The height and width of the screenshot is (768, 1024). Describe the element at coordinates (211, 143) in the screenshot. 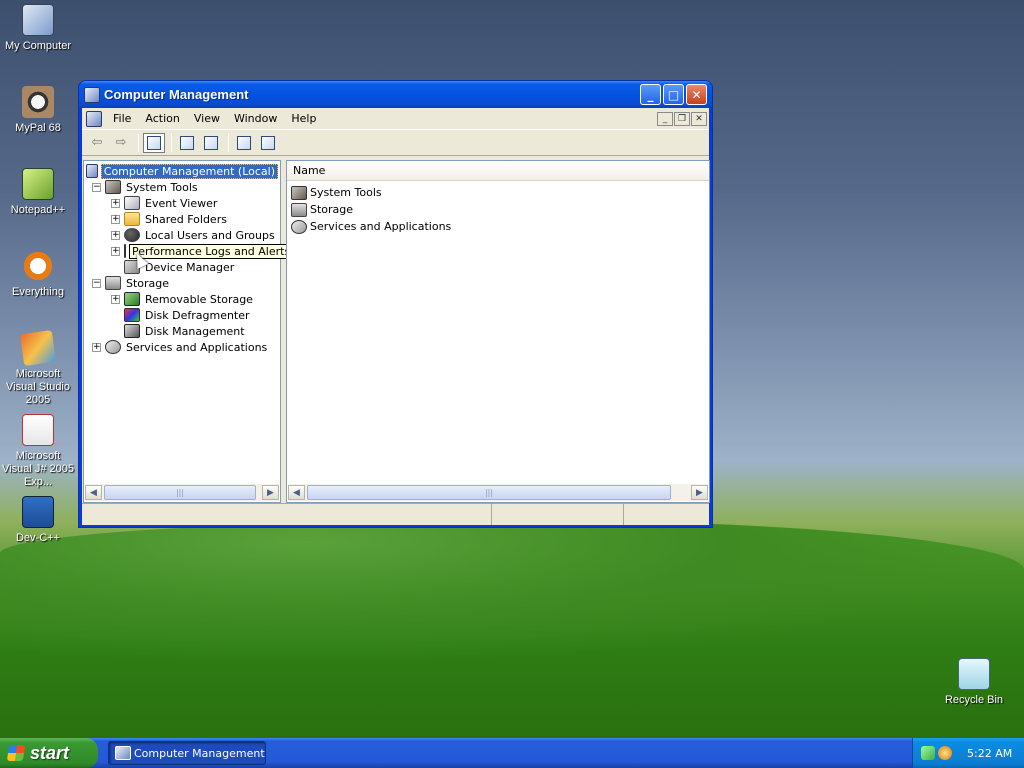

I see `export-list-icon` at that location.